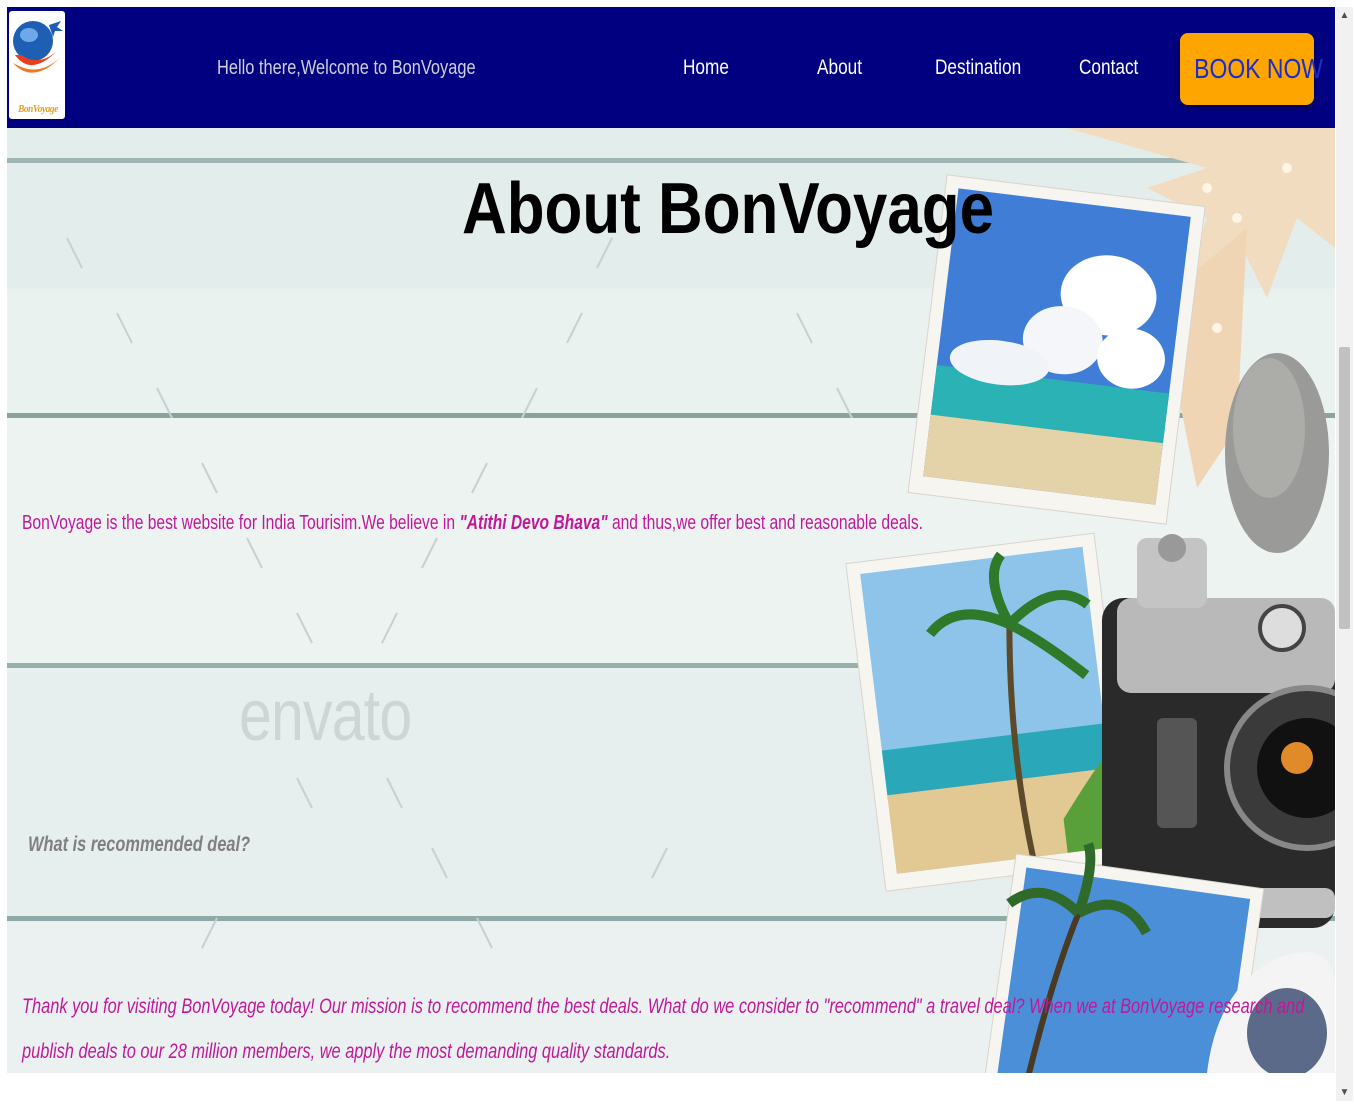 The width and height of the screenshot is (1354, 1105). What do you see at coordinates (1258, 68) in the screenshot?
I see `book-now-label: BOOK NOW` at bounding box center [1258, 68].